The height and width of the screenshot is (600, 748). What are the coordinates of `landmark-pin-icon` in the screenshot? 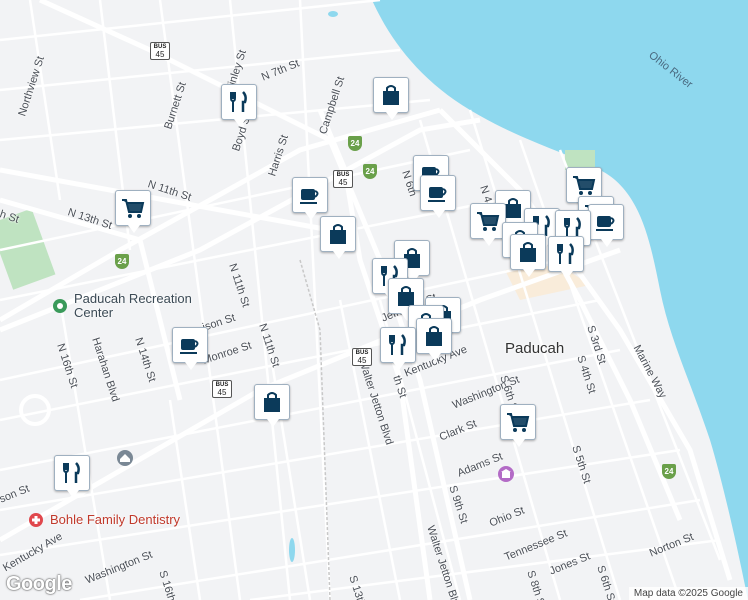 It's located at (125, 458).